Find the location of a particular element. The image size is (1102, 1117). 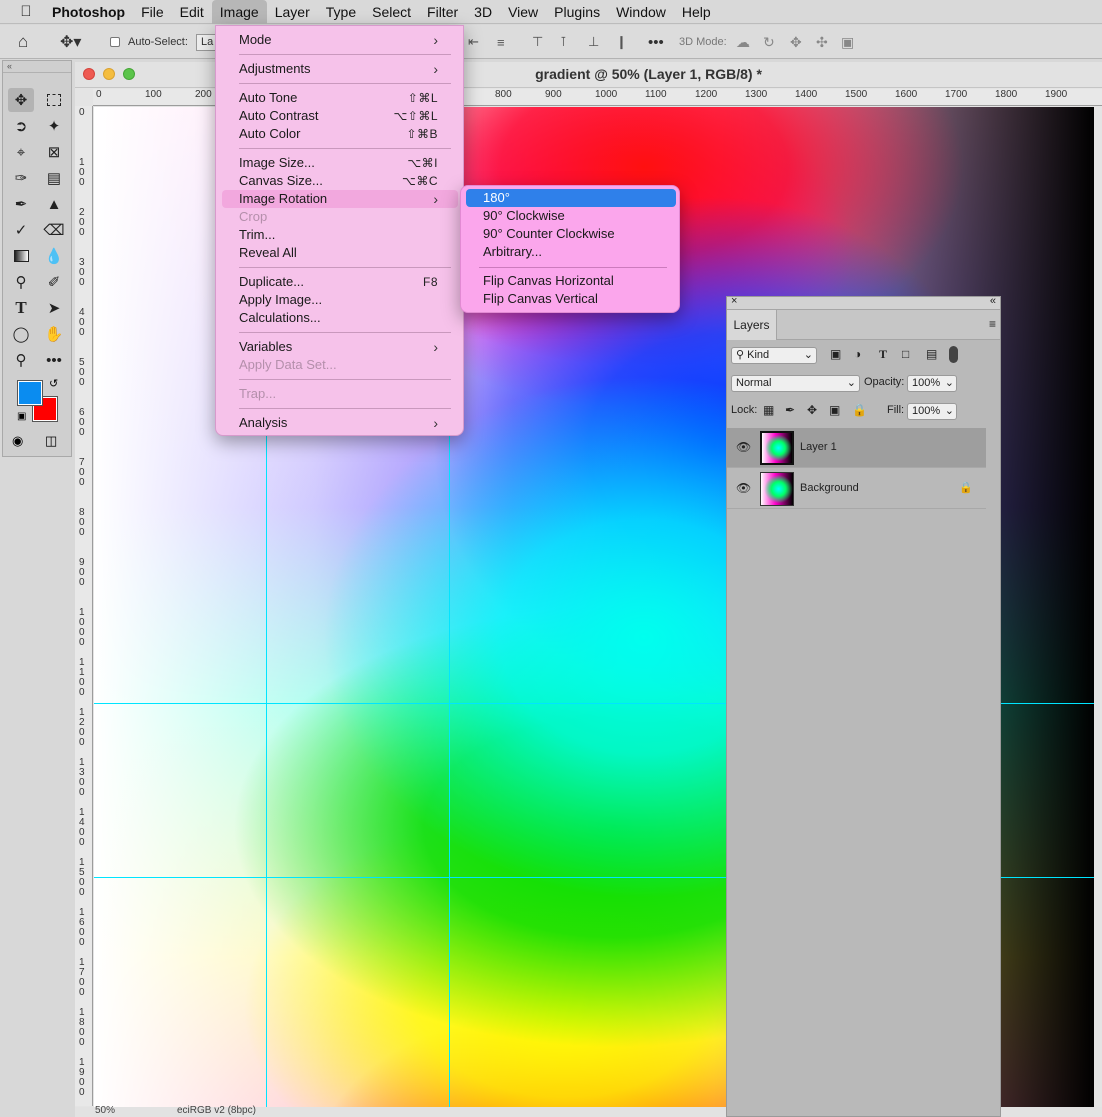

close-window-icon is located at coordinates (89, 74).